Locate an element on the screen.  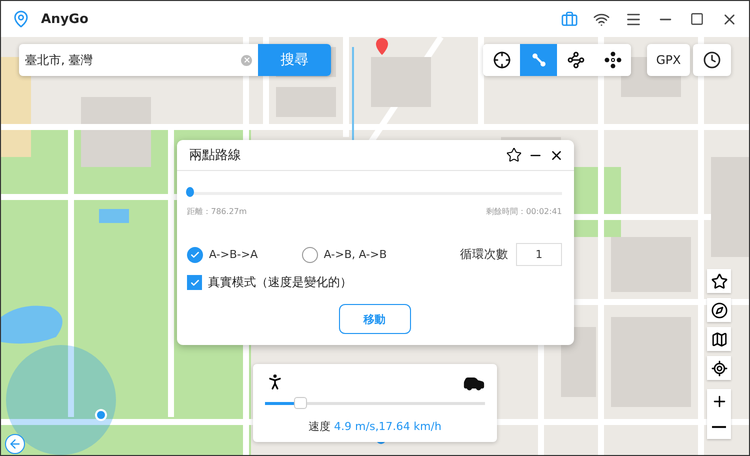
speed-text: 速度 4.9 m/s,17.64 km/h is located at coordinates (375, 426).